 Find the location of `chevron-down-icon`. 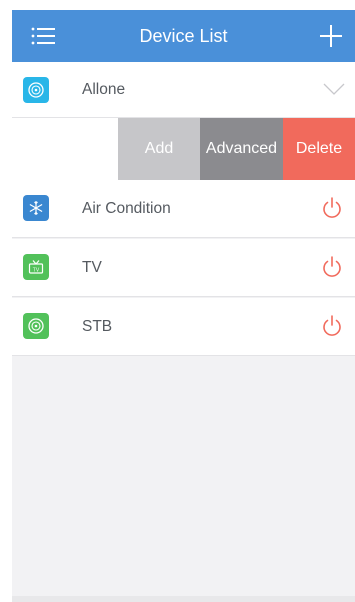

chevron-down-icon is located at coordinates (334, 89).